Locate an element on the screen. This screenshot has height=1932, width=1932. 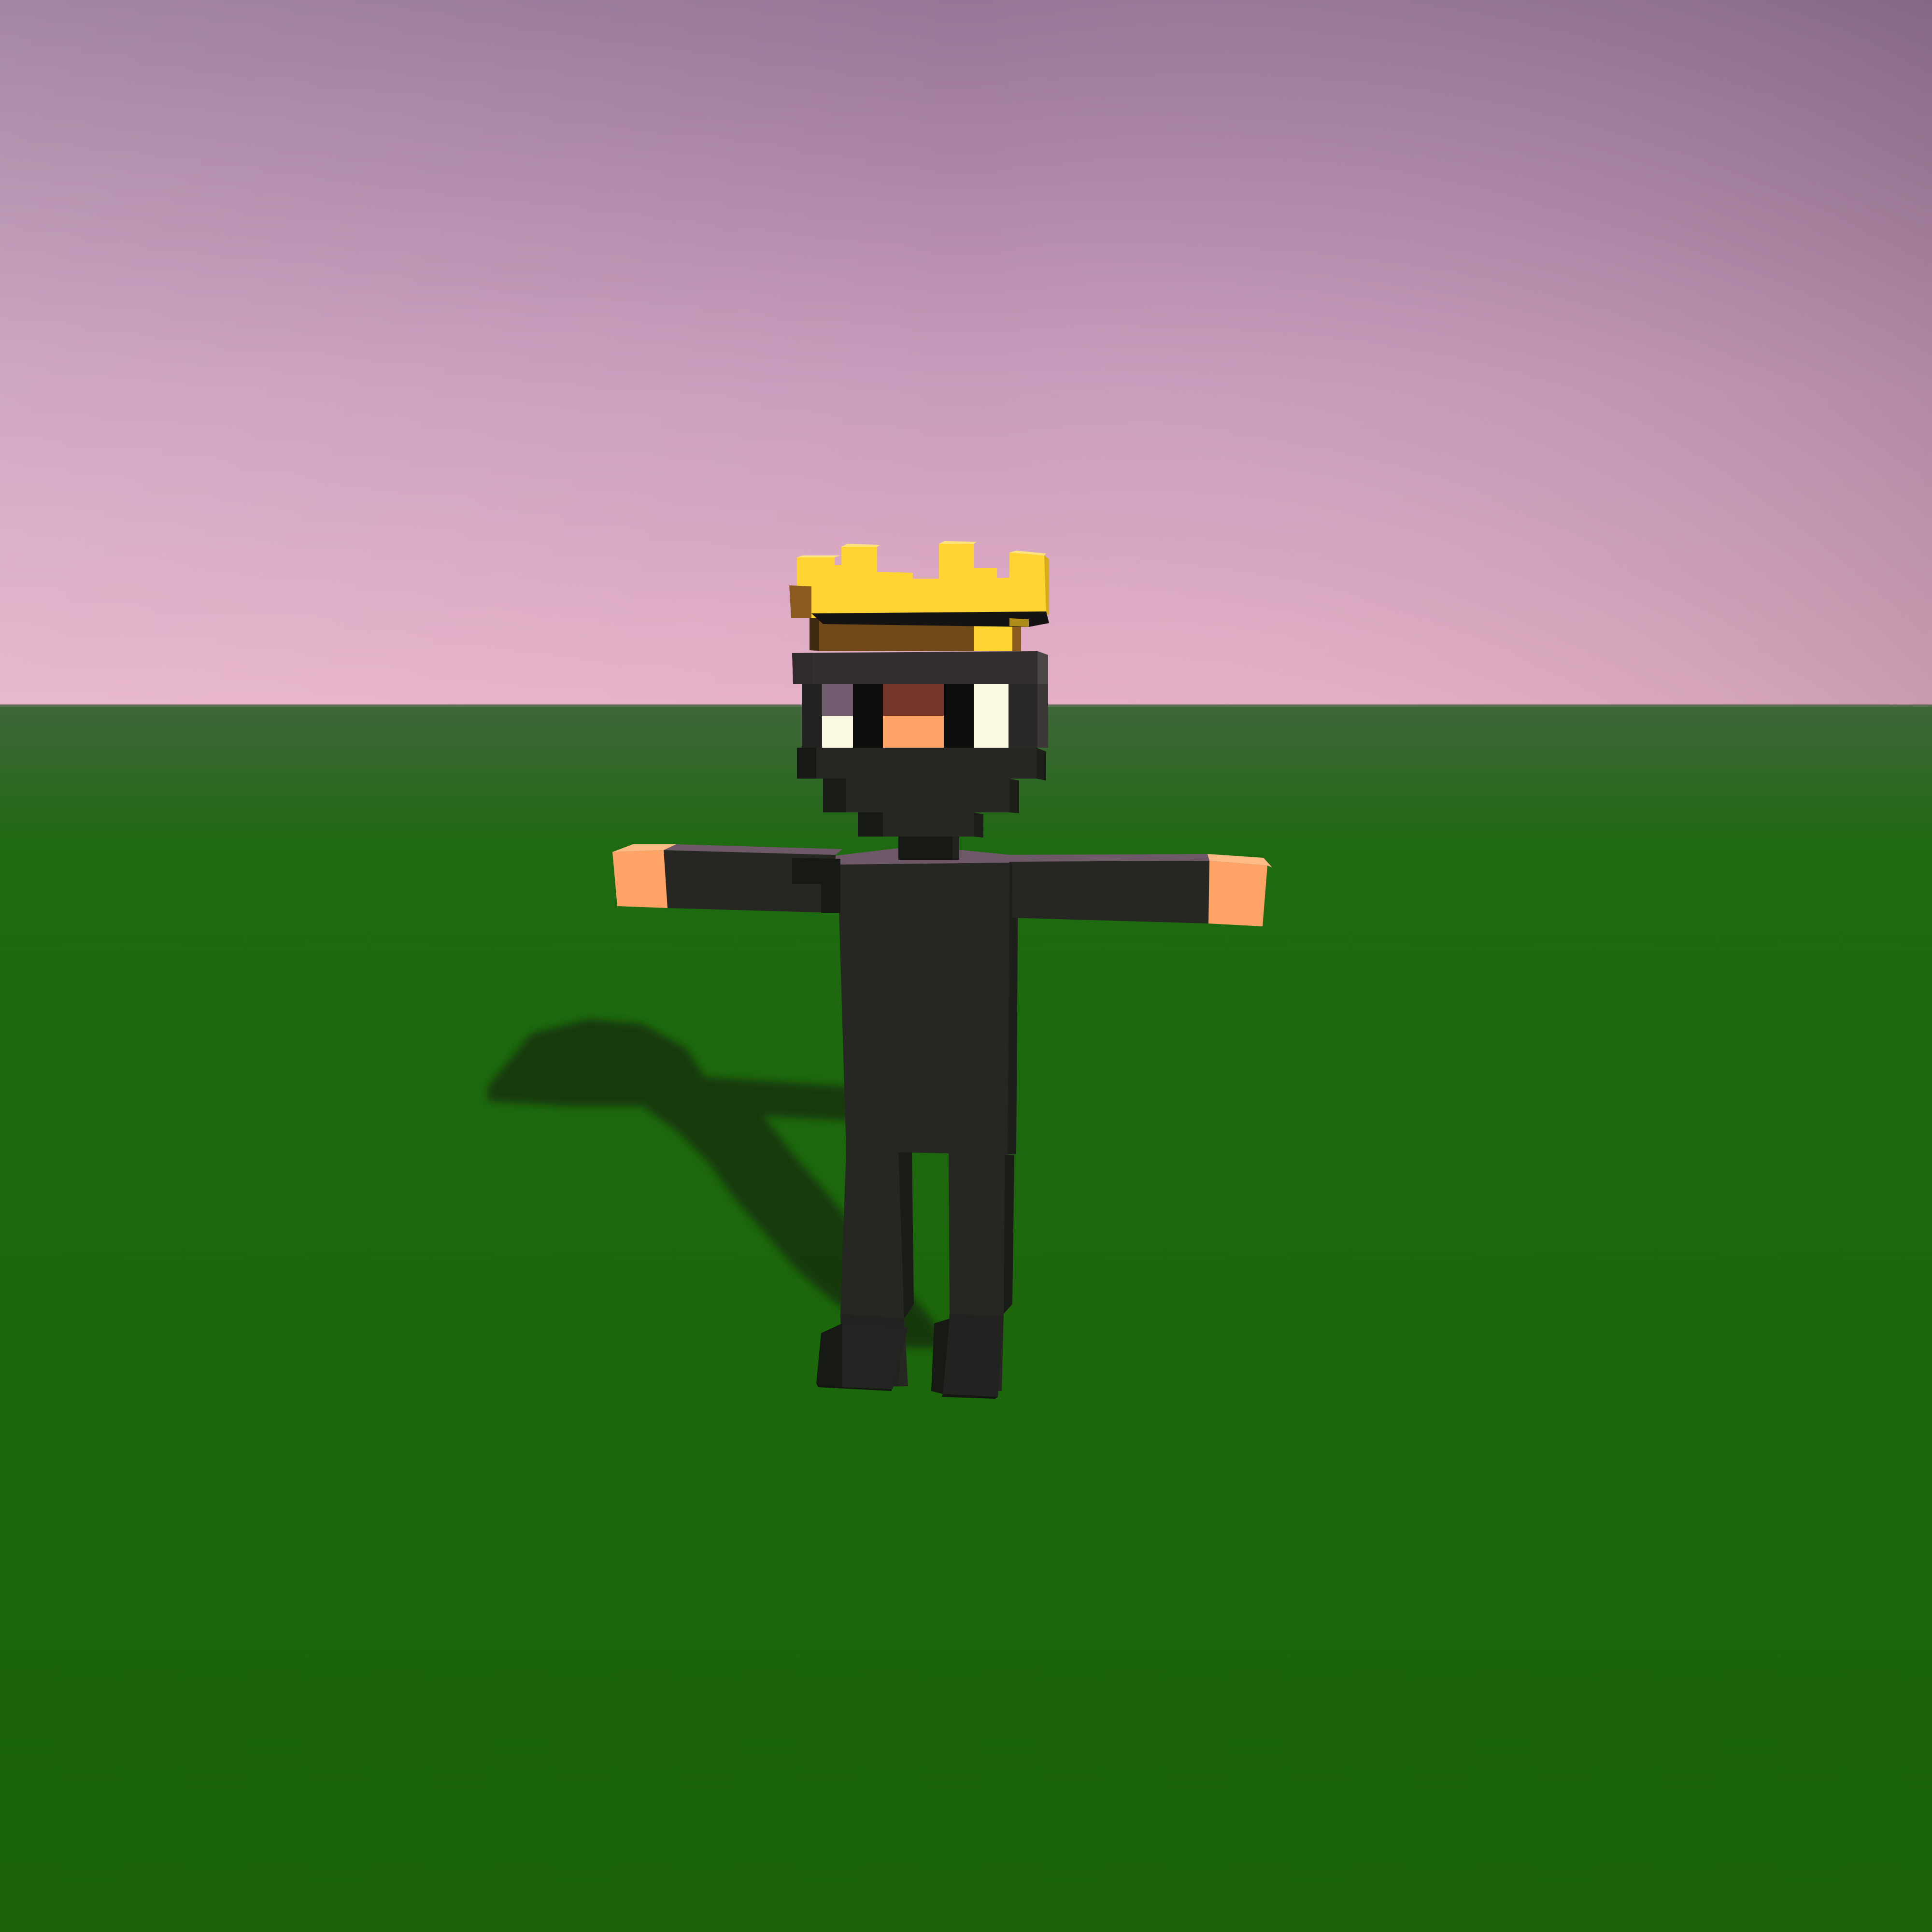
nose-skin is located at coordinates (913, 732).